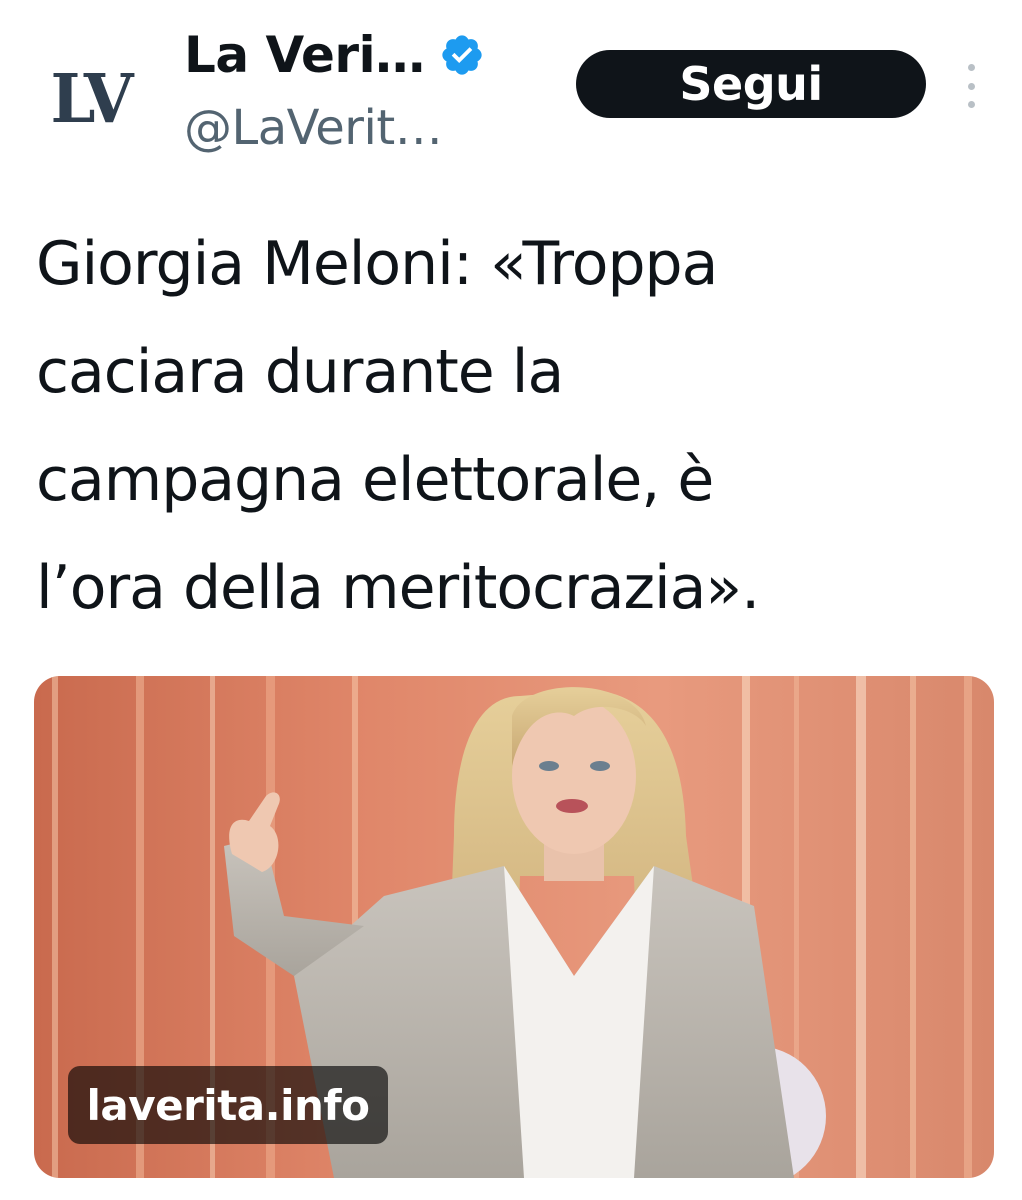 This screenshot has height=1200, width=1022. Describe the element at coordinates (462, 55) in the screenshot. I see `verified-badge-icon` at that location.